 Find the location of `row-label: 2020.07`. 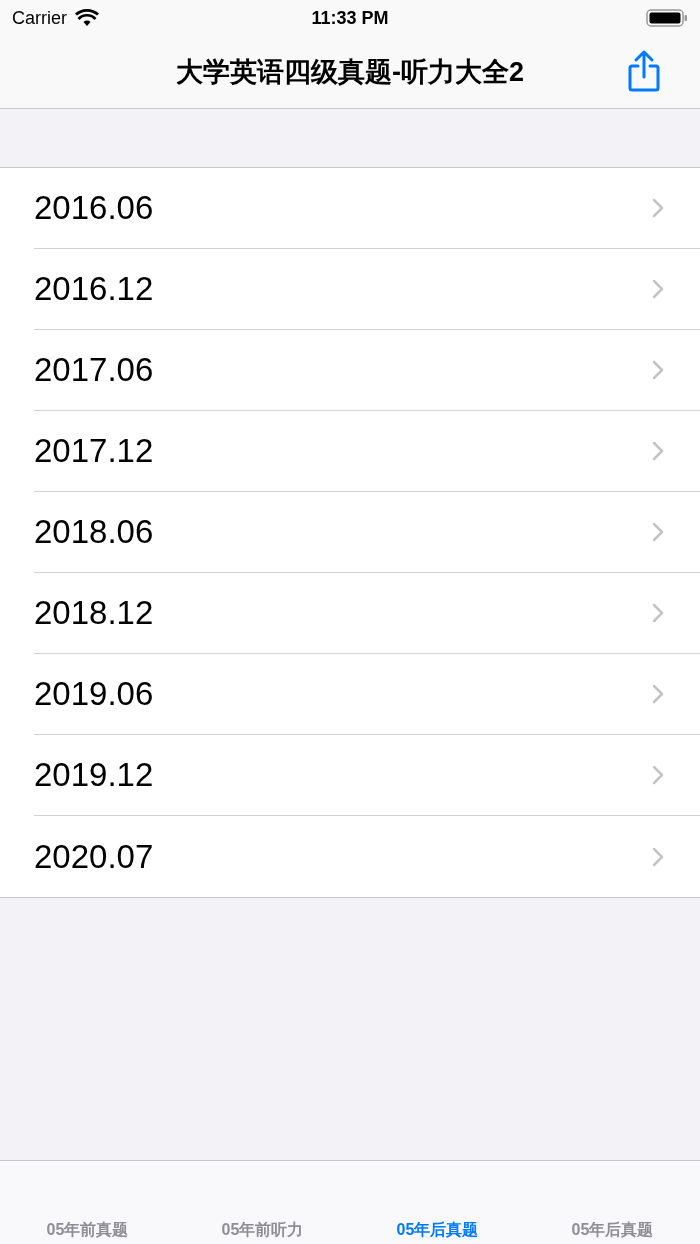

row-label: 2020.07 is located at coordinates (94, 856).